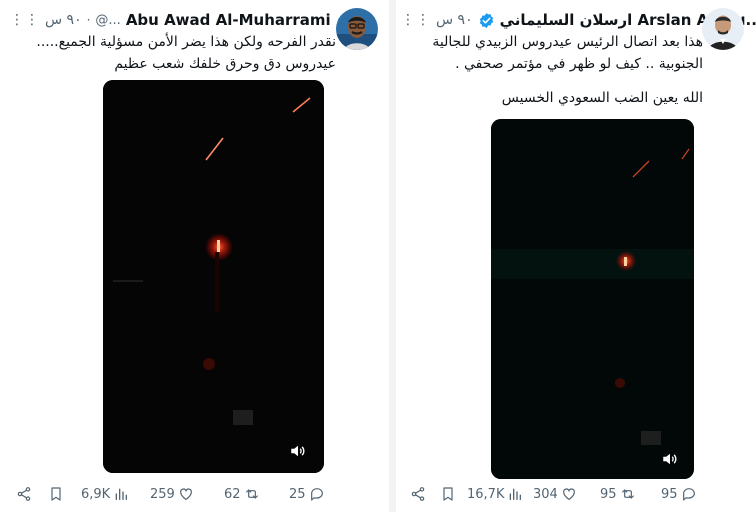 Image resolution: width=756 pixels, height=512 pixels. Describe the element at coordinates (297, 494) in the screenshot. I see `replies-count: 25` at that location.